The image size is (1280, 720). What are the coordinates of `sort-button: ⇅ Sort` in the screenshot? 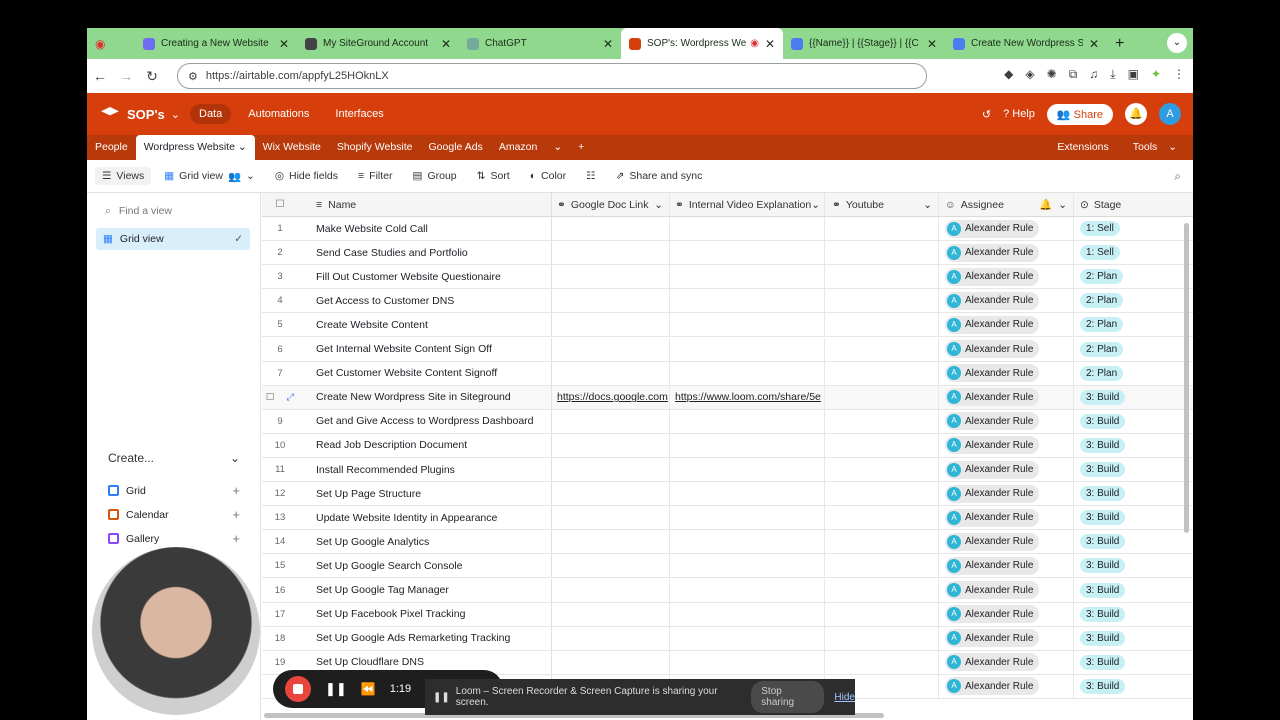 It's located at (493, 176).